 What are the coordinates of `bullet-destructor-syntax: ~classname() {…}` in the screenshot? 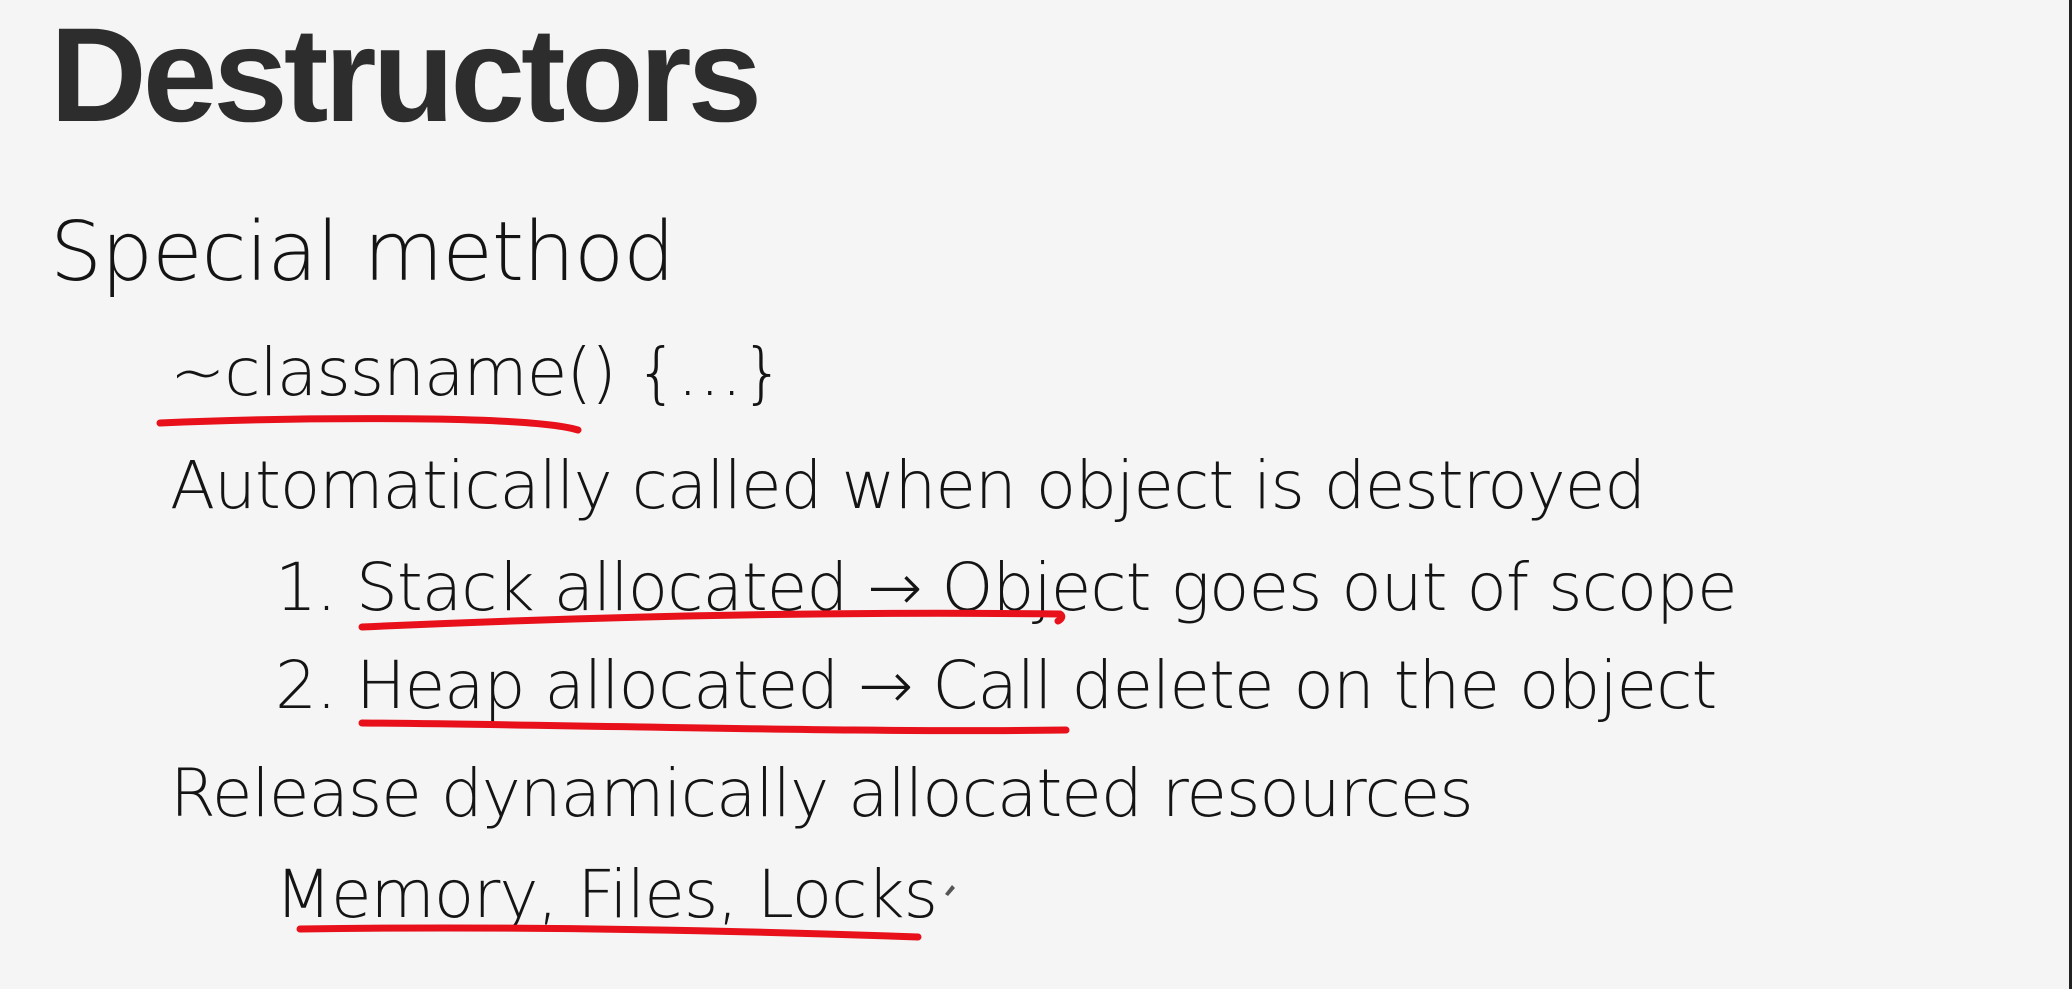 It's located at (477, 372).